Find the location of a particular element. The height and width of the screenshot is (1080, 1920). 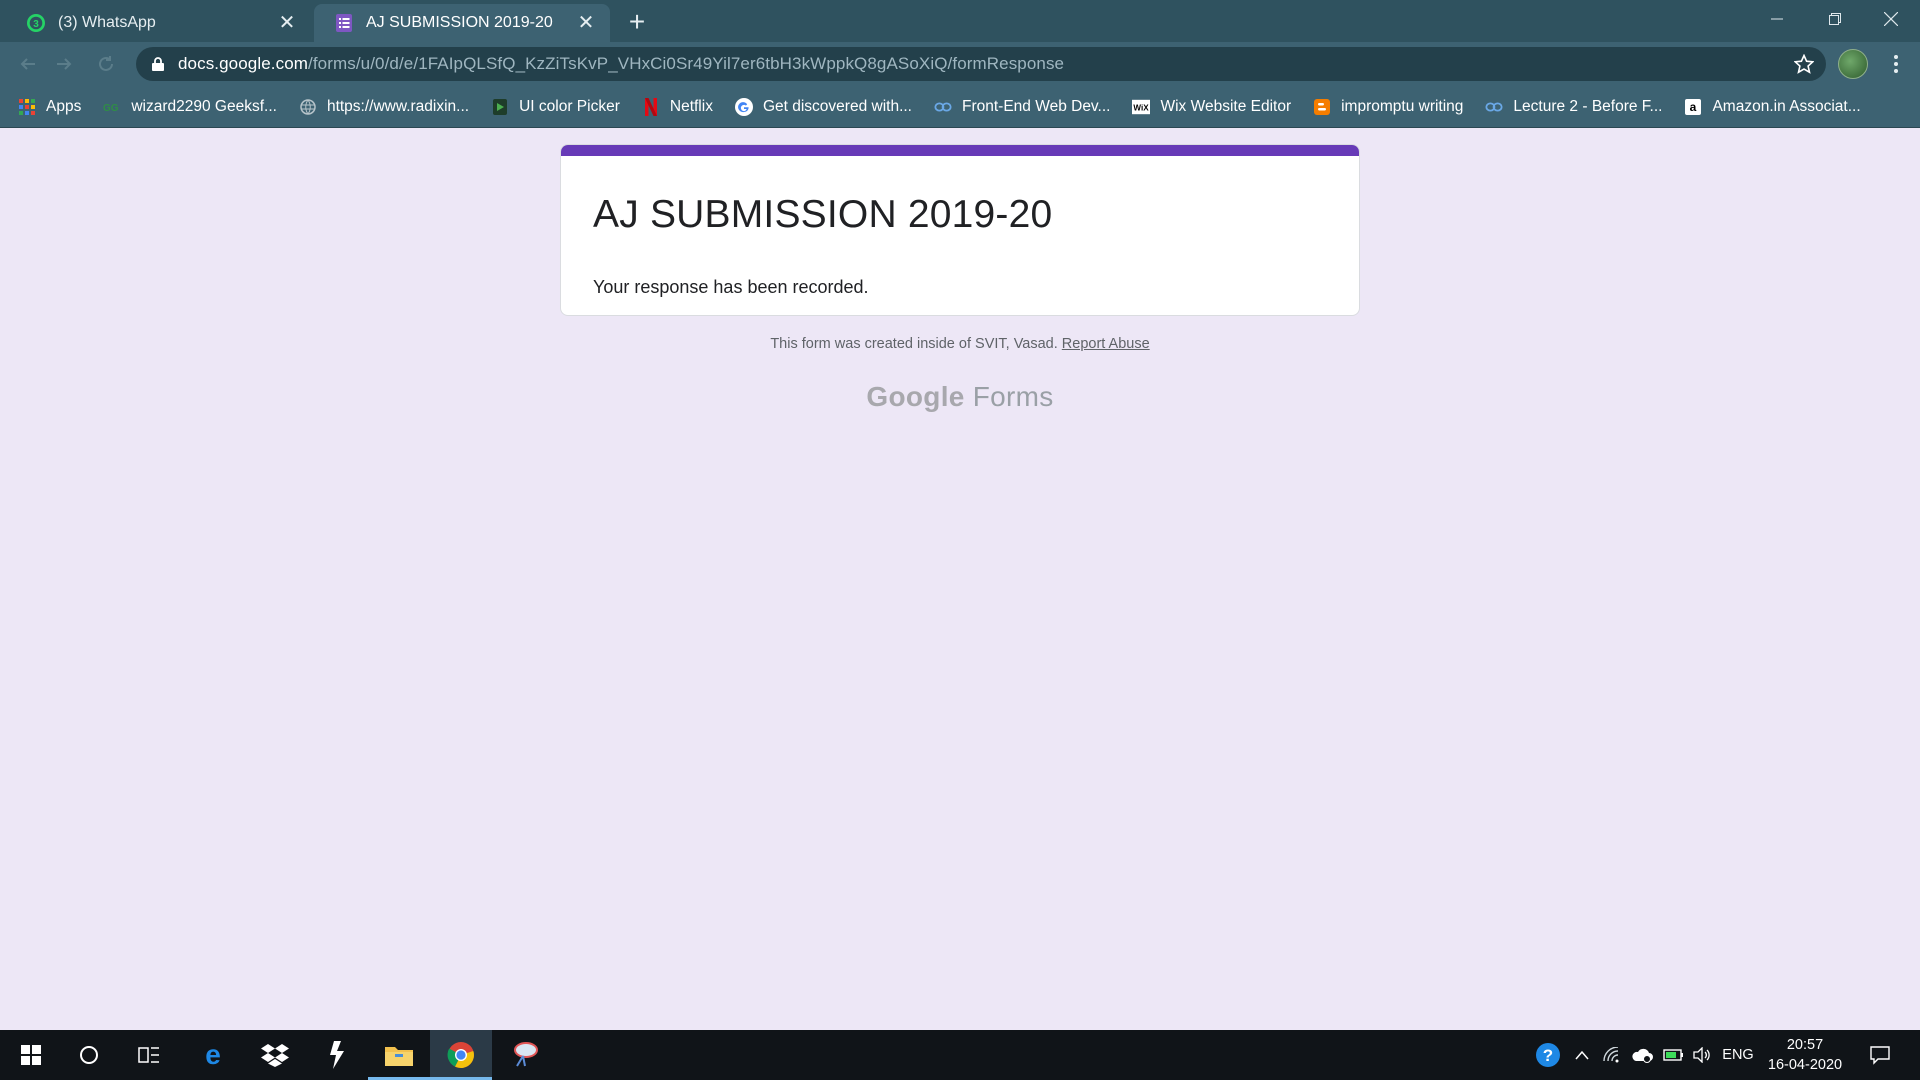

close-window-button is located at coordinates (1891, 19).